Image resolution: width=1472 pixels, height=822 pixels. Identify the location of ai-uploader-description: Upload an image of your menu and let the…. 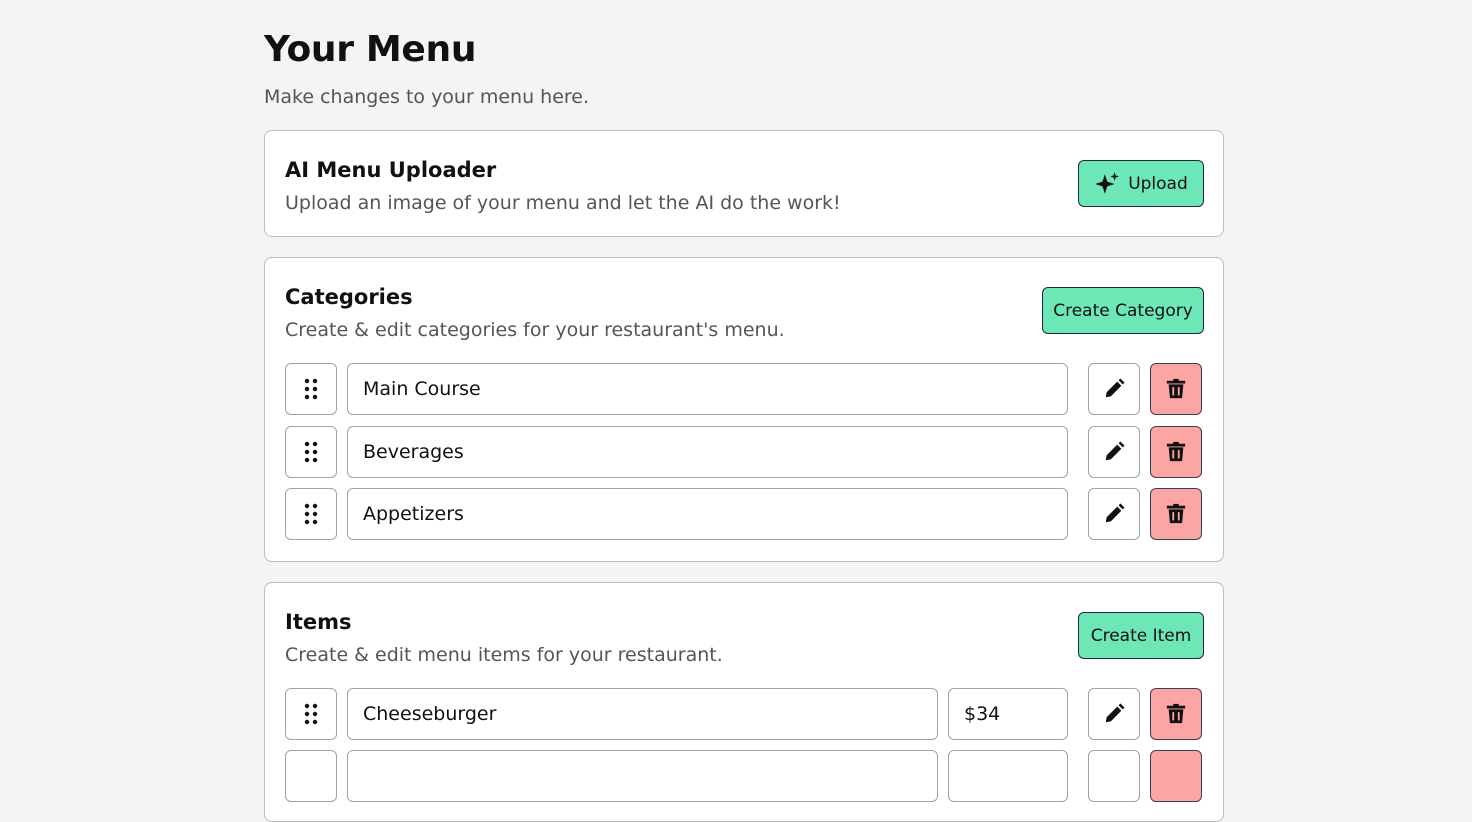
(563, 203).